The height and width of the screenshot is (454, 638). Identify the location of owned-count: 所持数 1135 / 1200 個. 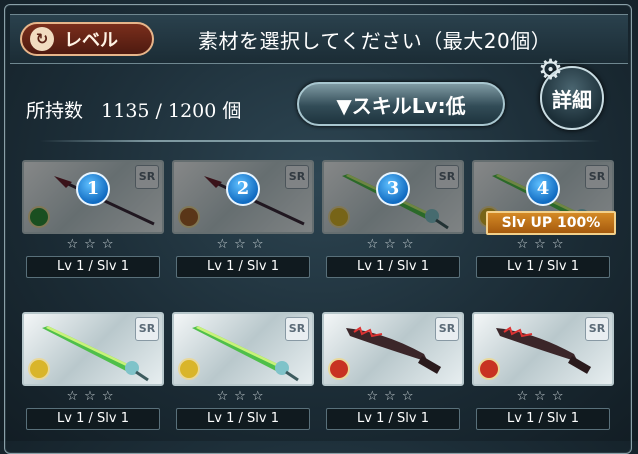
(133, 109).